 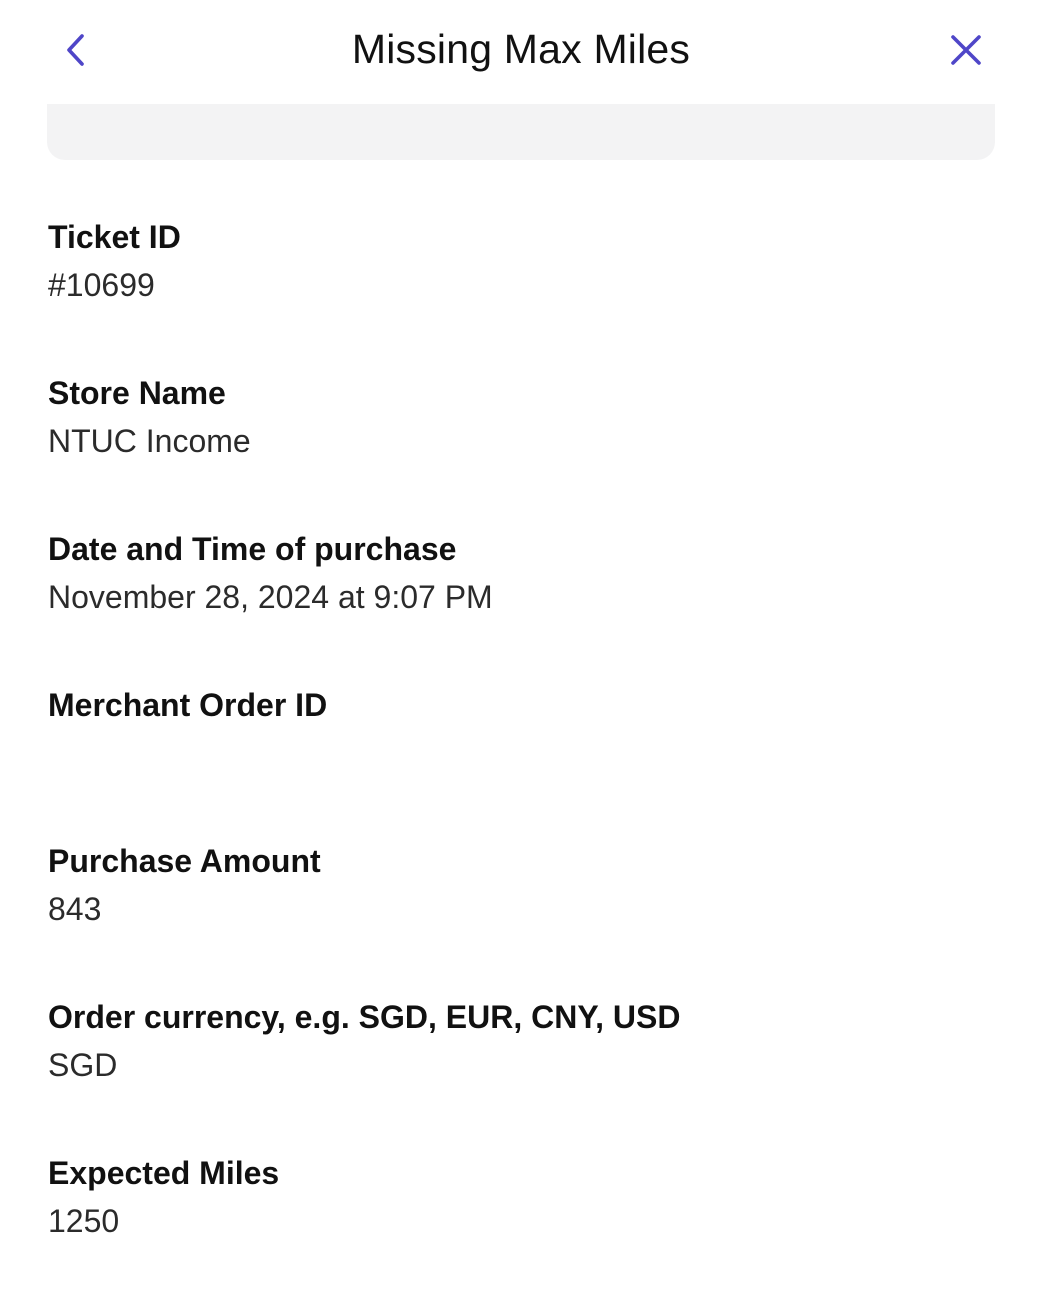 I want to click on field-value: NTUC Income, so click(x=149, y=441).